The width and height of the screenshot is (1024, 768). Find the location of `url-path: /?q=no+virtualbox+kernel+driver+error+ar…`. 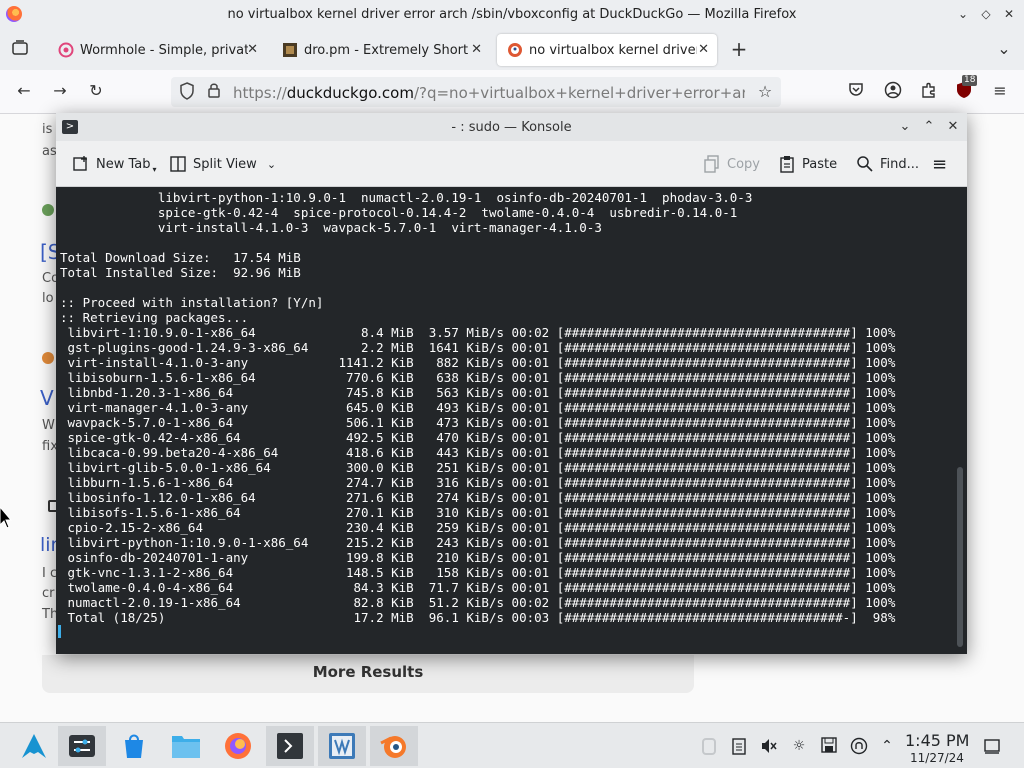

url-path: /?q=no+virtualbox+kernel+driver+error+ar… is located at coordinates (579, 93).